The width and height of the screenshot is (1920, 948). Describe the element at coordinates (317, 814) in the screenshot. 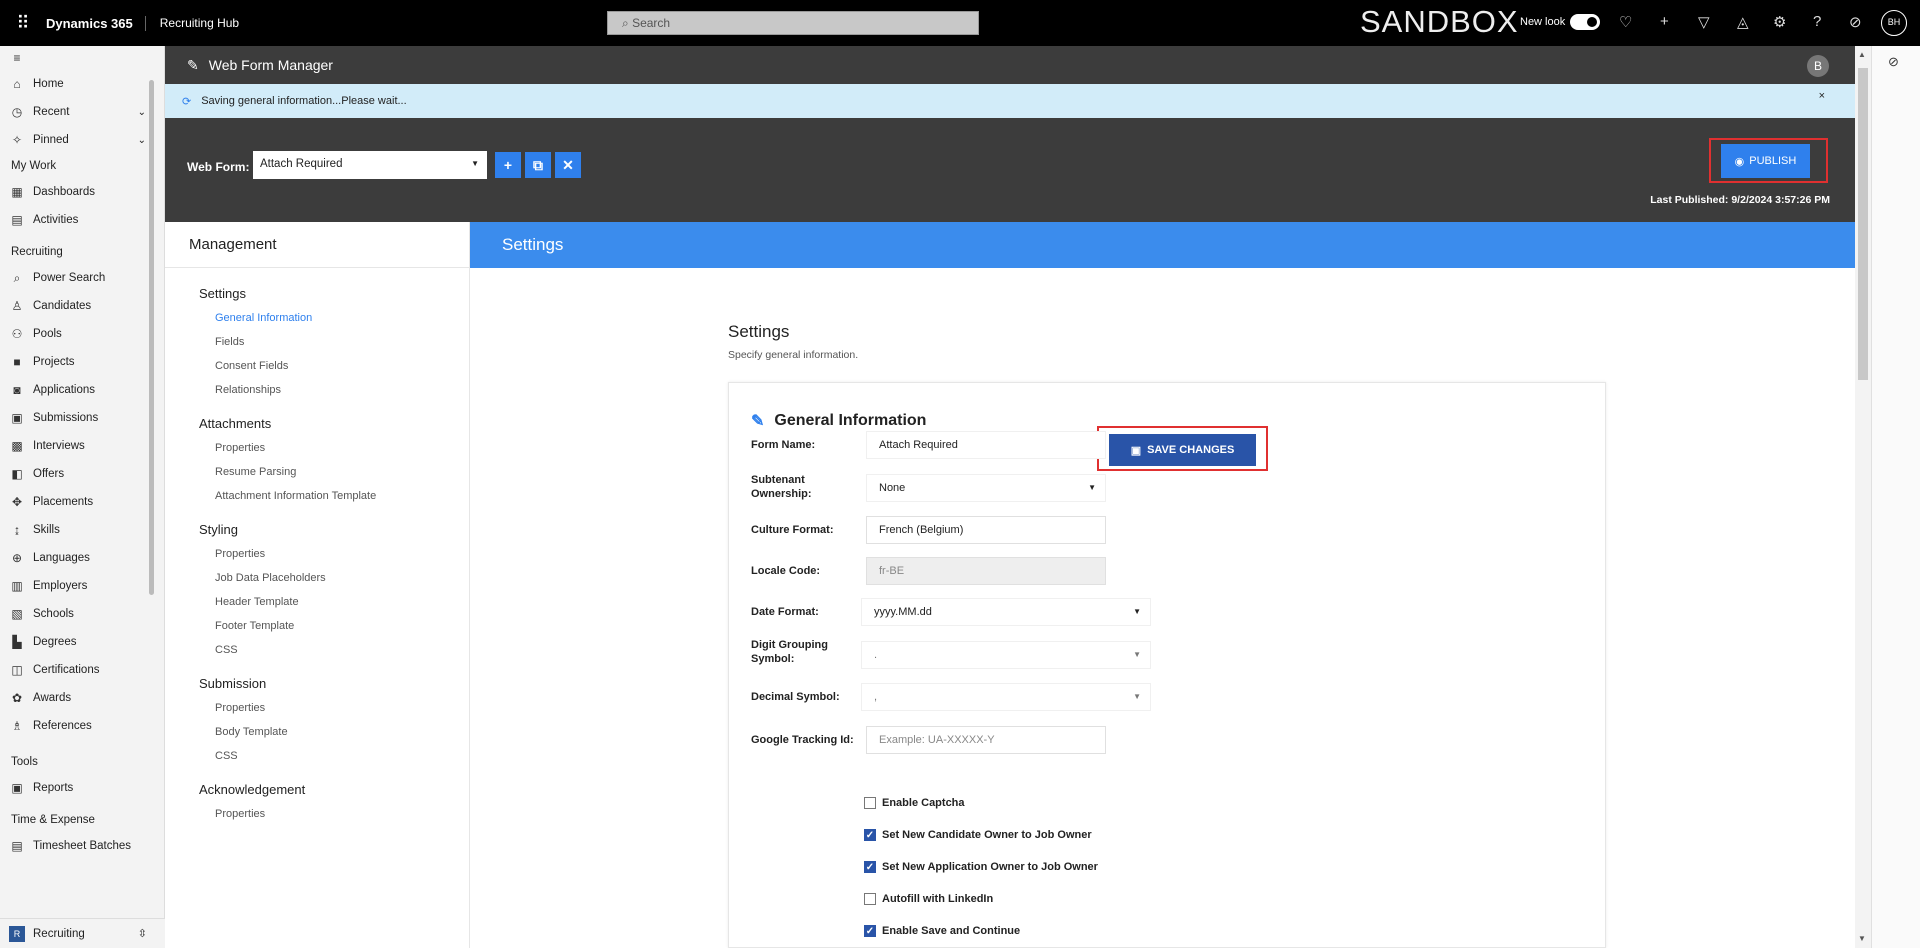

I see `link-acknowledgement-properties: Properties` at that location.